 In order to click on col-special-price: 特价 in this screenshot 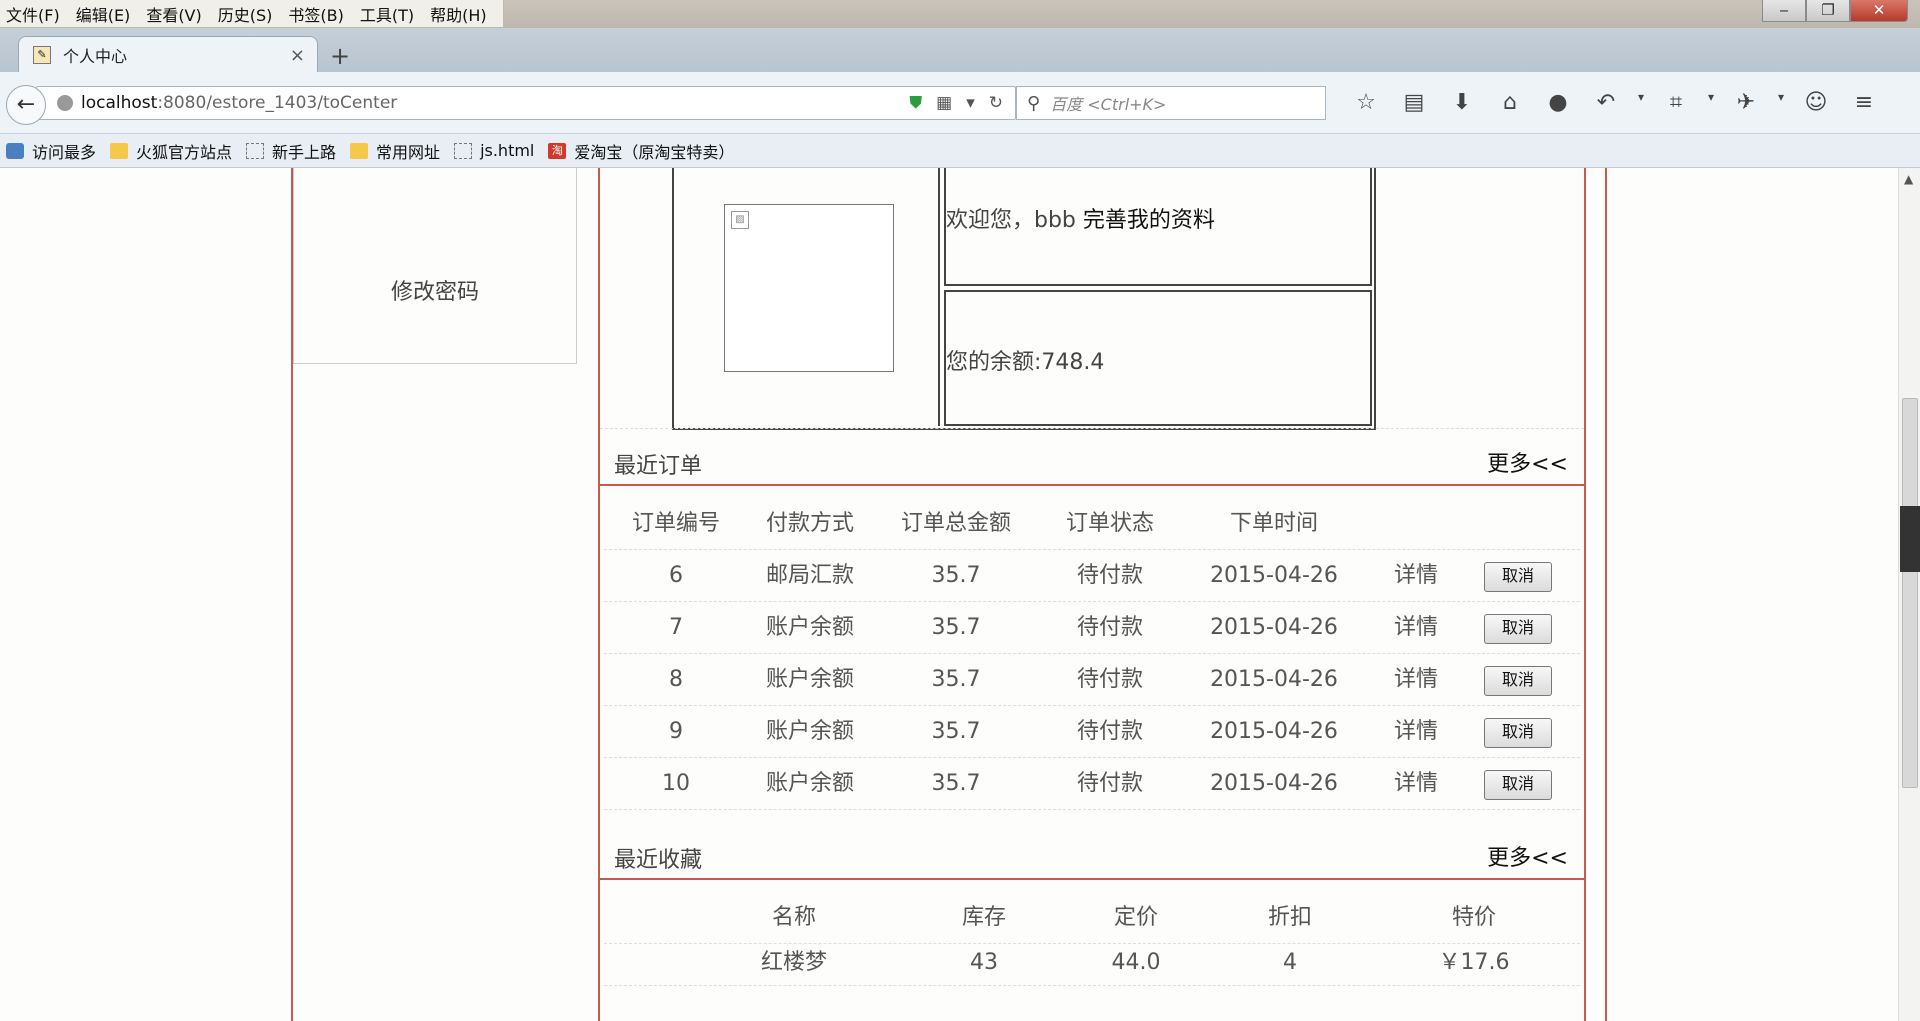, I will do `click(1473, 917)`.